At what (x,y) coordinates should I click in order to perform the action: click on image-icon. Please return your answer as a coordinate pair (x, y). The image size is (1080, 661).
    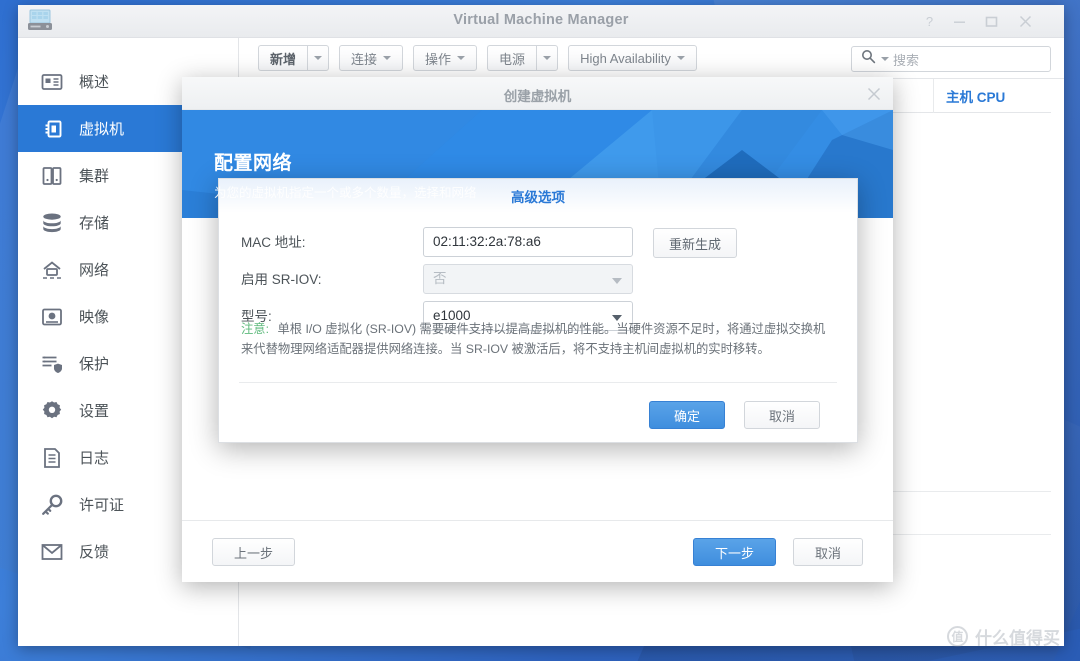
    Looking at the image, I should click on (52, 317).